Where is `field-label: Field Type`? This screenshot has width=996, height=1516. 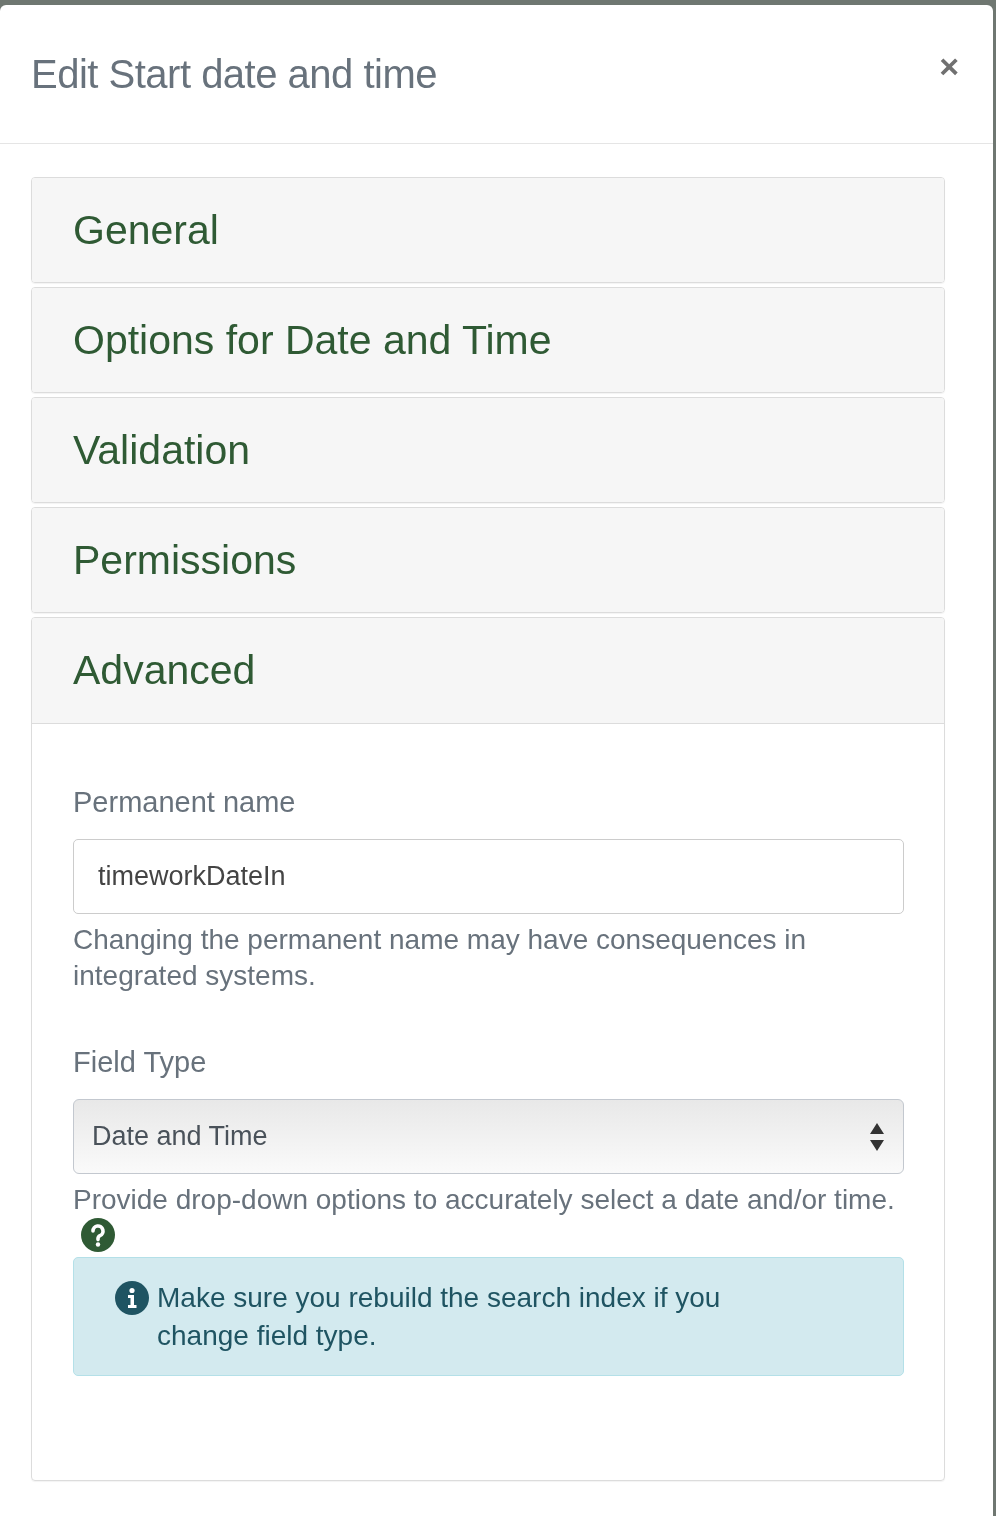 field-label: Field Type is located at coordinates (140, 1062).